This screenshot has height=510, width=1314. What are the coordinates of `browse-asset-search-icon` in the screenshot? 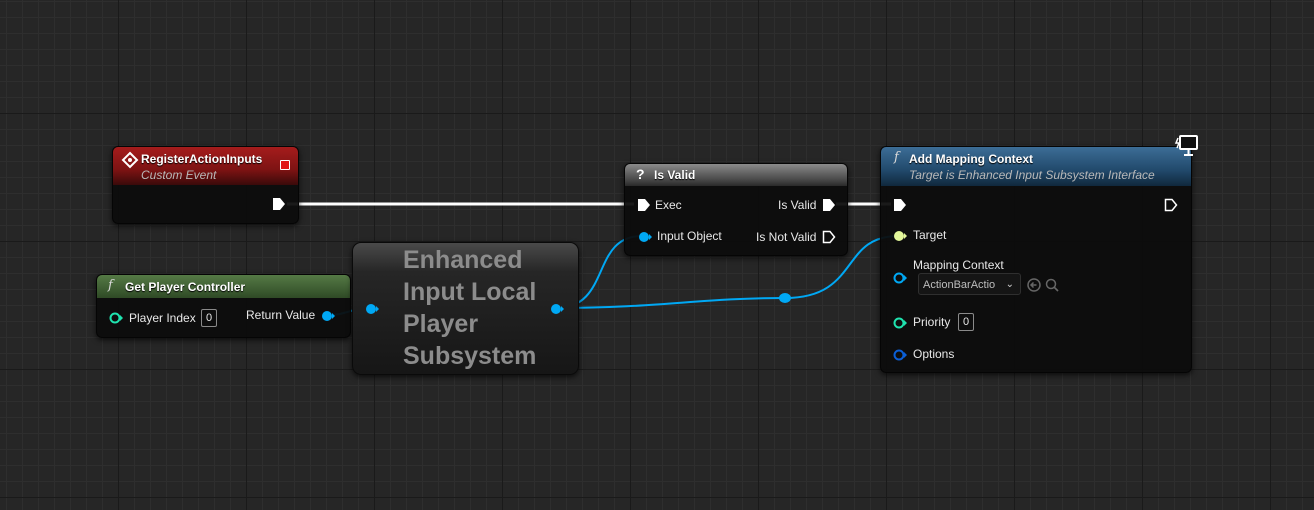 It's located at (1052, 285).